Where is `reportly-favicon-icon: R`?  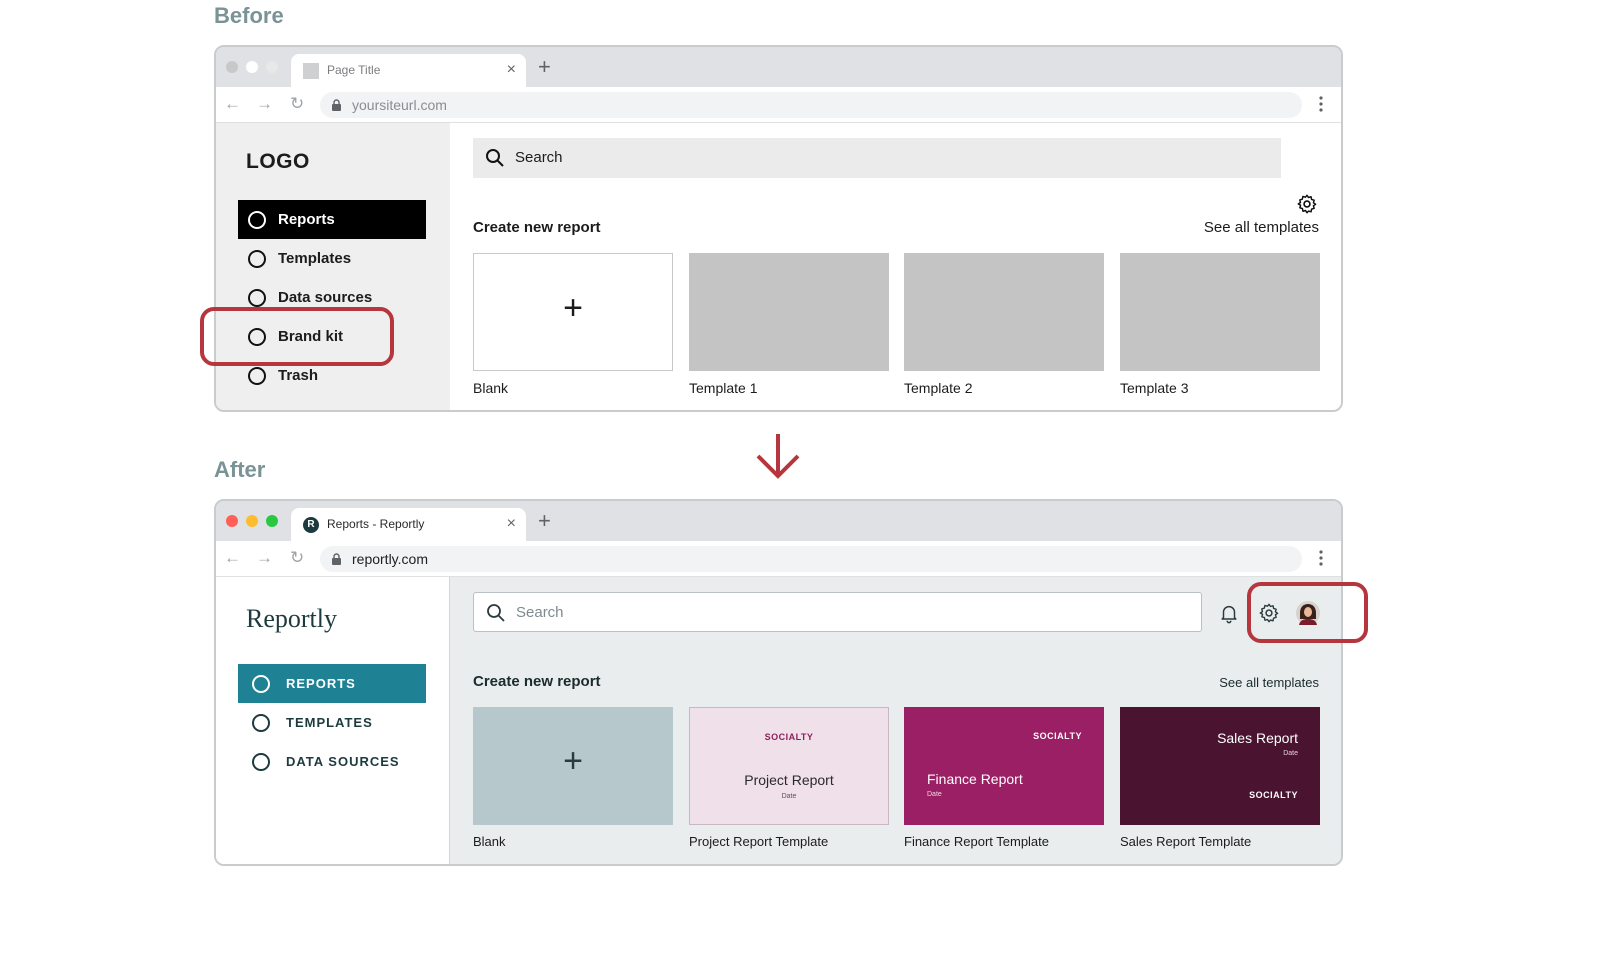 reportly-favicon-icon: R is located at coordinates (311, 525).